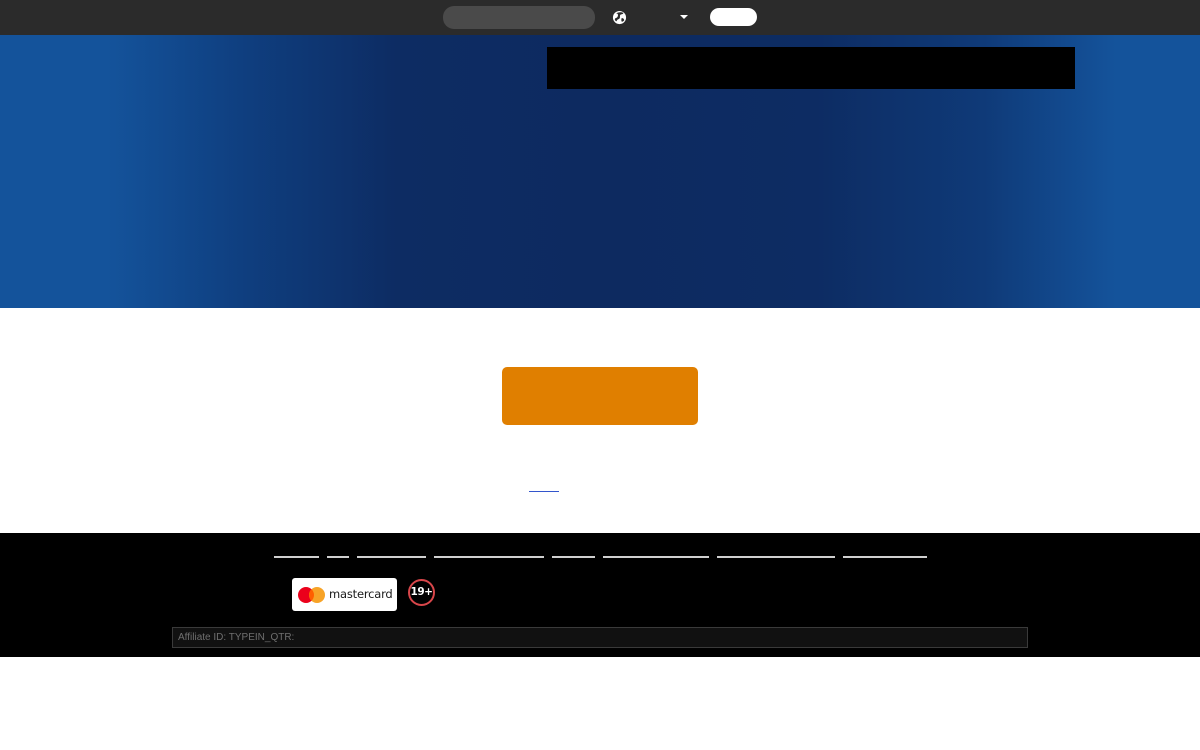  Describe the element at coordinates (519, 17) in the screenshot. I see `search-input` at that location.